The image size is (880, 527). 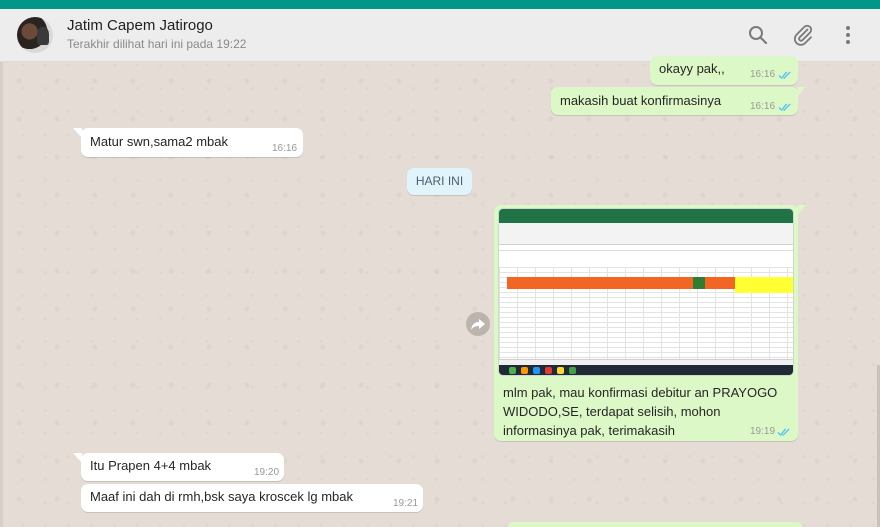 I want to click on forward-button, so click(x=478, y=324).